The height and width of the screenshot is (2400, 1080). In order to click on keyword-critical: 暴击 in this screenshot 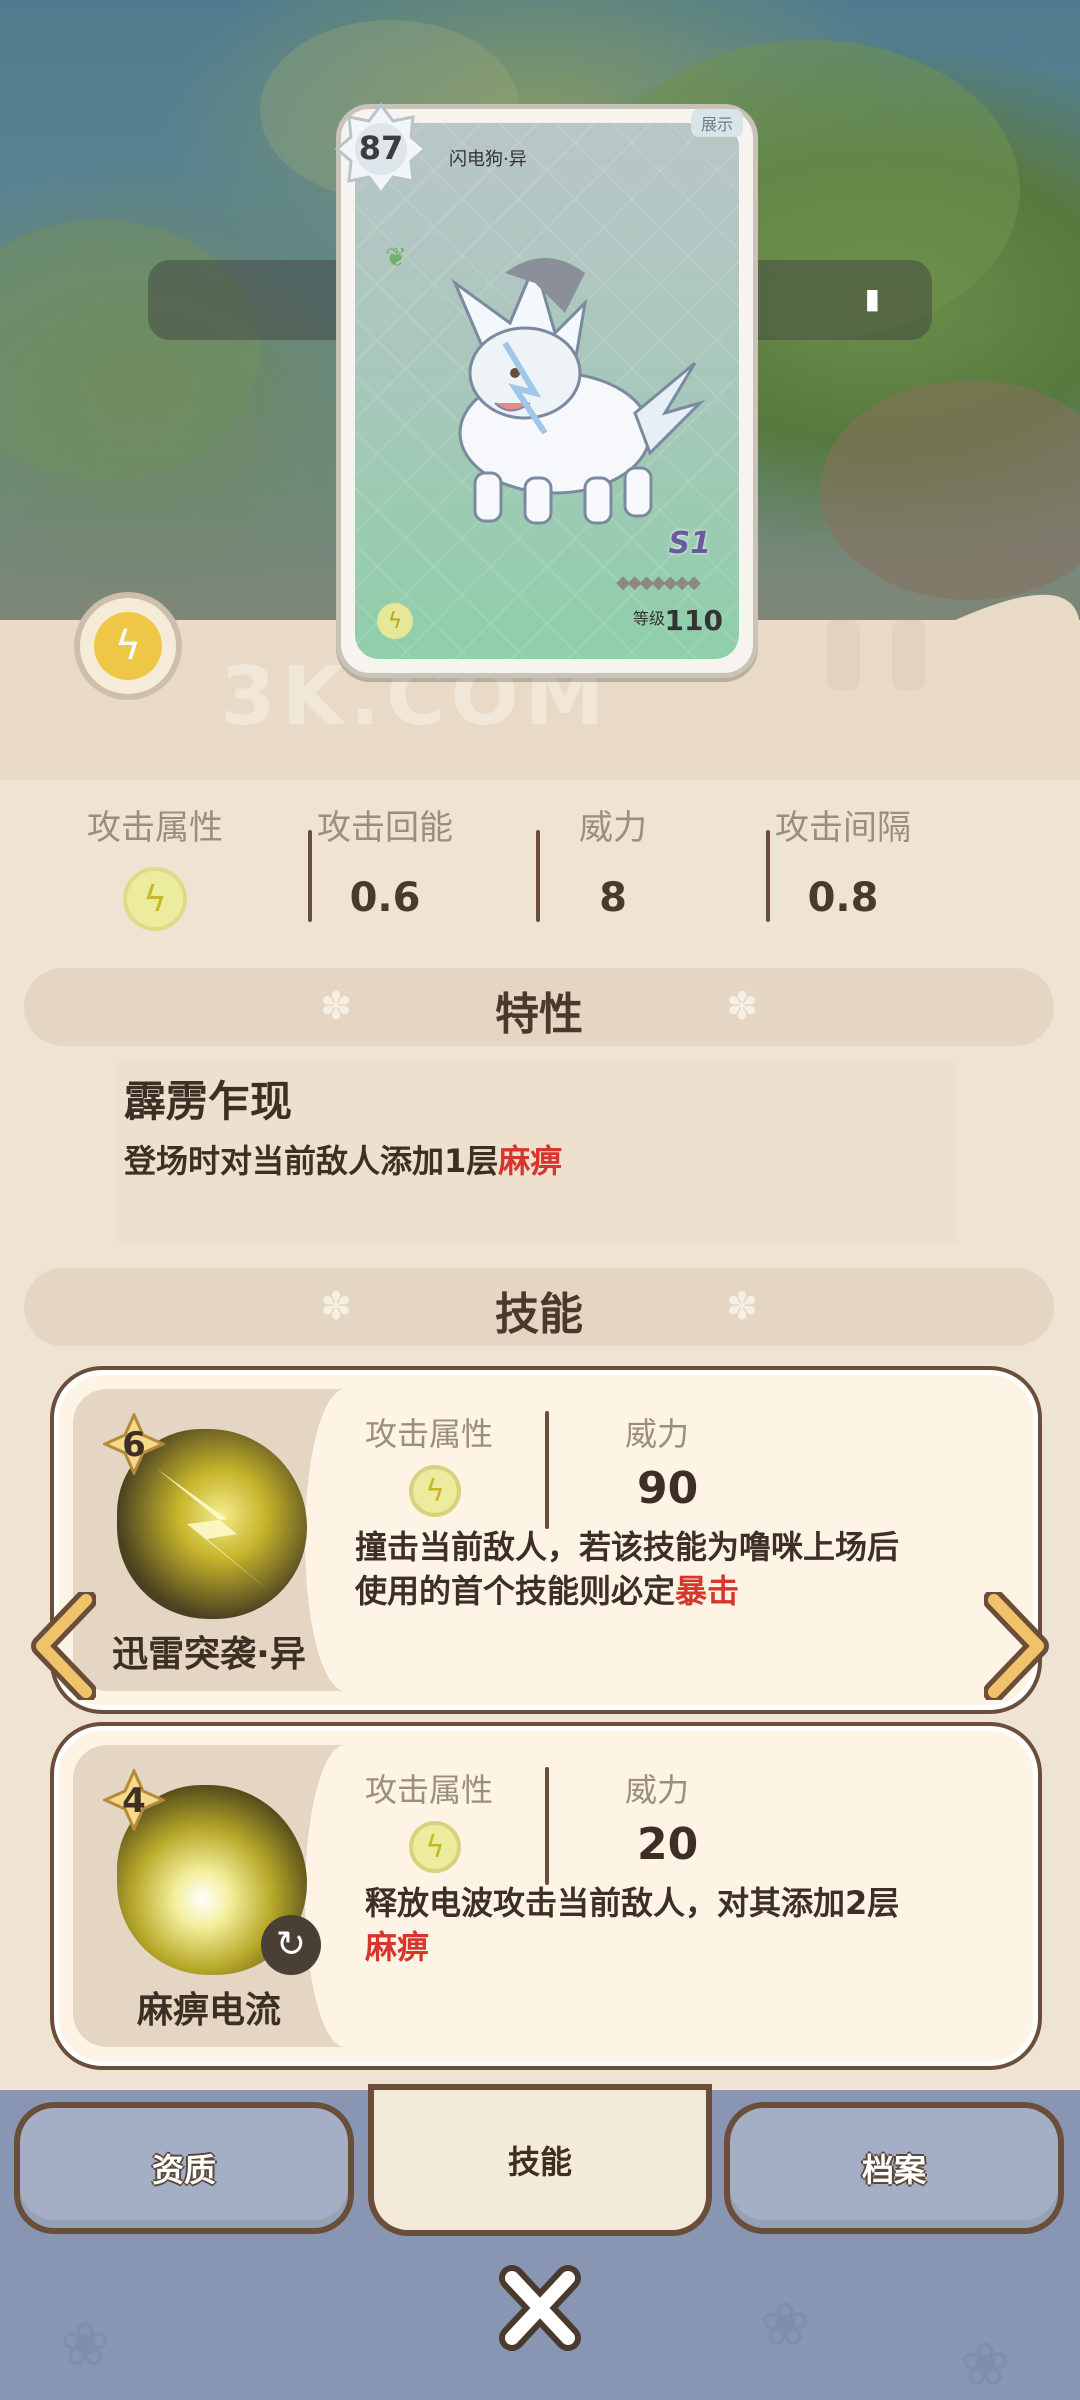, I will do `click(707, 1591)`.